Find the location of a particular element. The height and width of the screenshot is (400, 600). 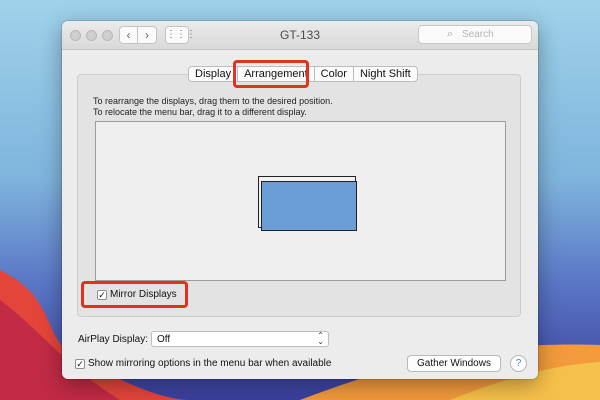

tab-night-shift: Night Shift is located at coordinates (385, 74).